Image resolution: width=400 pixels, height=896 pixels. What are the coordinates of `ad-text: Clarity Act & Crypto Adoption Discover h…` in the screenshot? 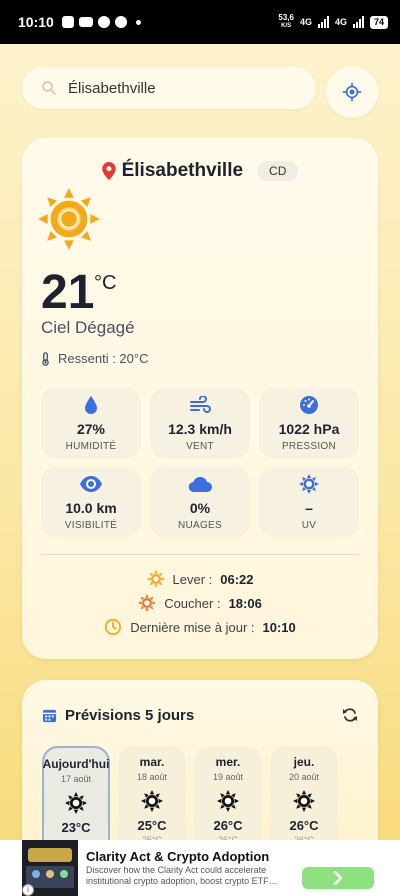 It's located at (191, 868).